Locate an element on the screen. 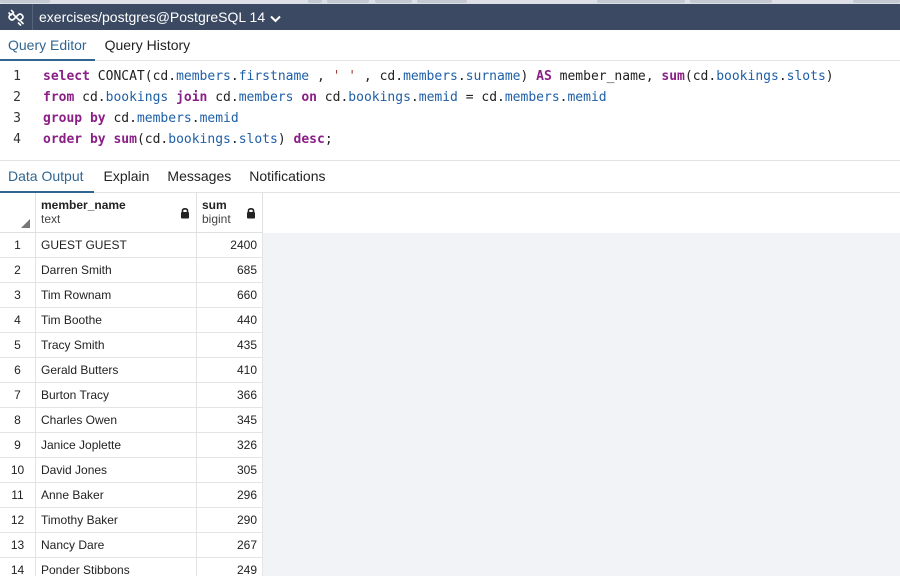 The image size is (900, 576). row-number: 7 is located at coordinates (18, 395).